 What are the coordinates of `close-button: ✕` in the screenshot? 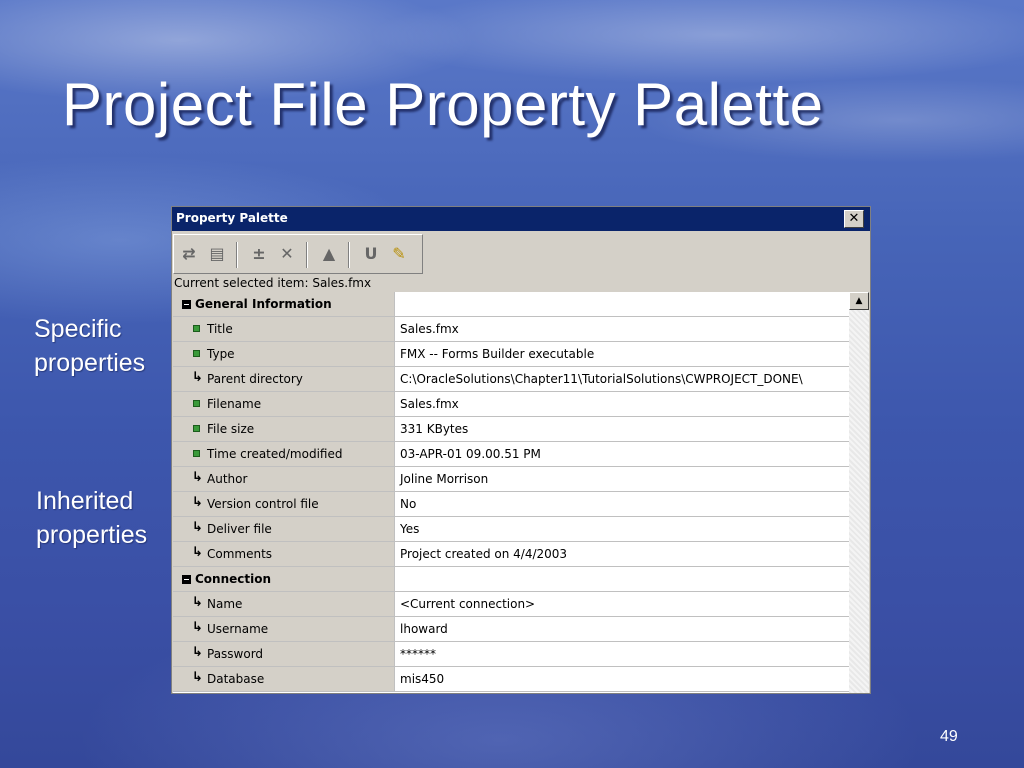 It's located at (854, 219).